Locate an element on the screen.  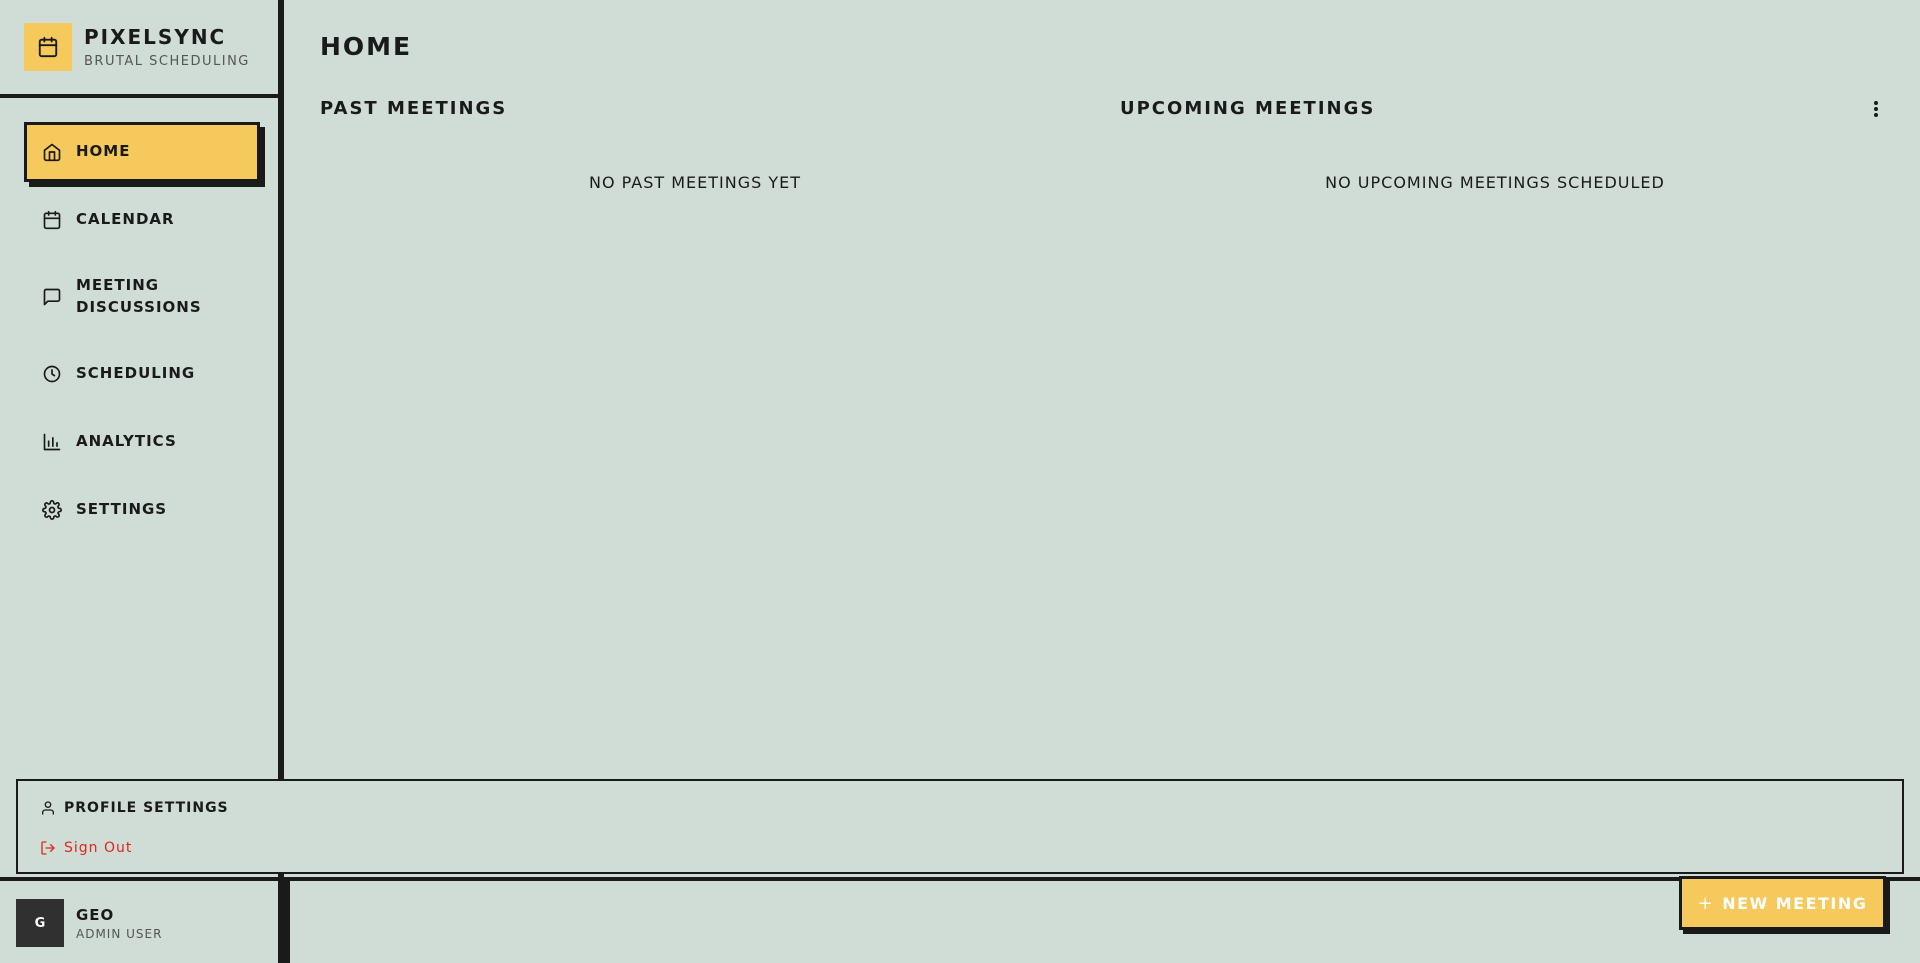
sidebar-item-label: ANALYTICS is located at coordinates (126, 441).